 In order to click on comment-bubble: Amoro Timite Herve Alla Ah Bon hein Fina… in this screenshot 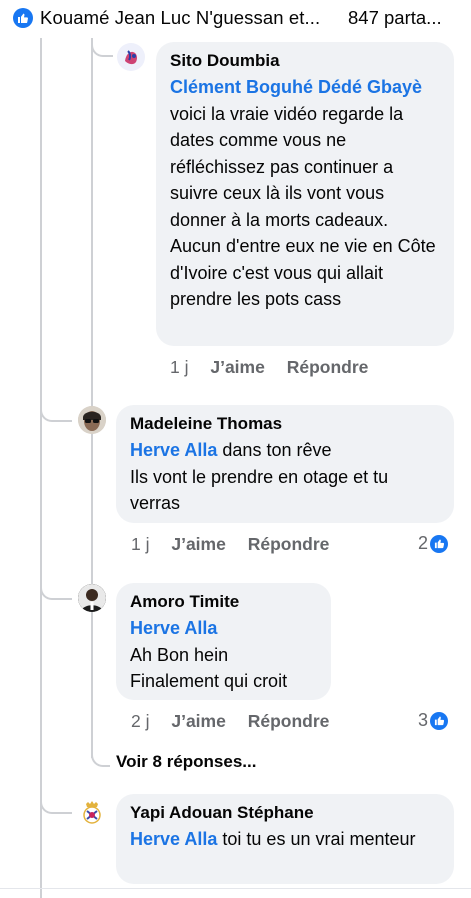, I will do `click(223, 641)`.